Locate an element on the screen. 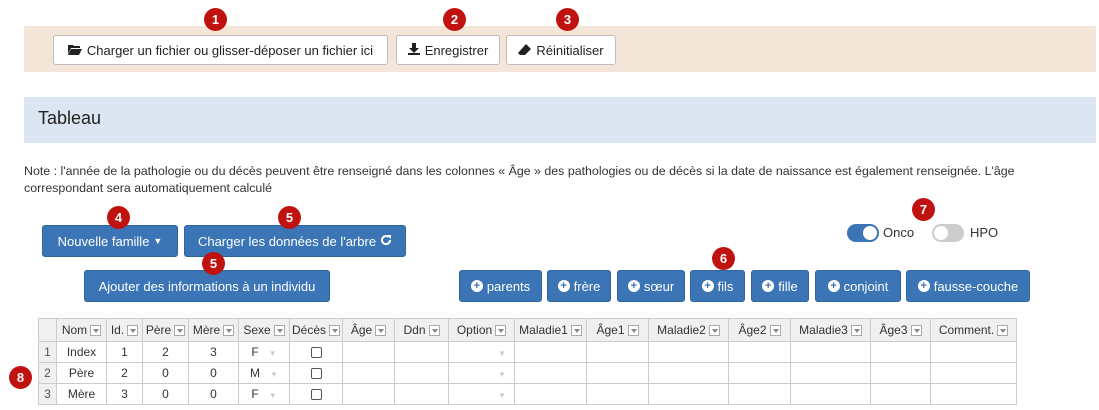  new-family-dropdown: Nouvelle famille ▼ is located at coordinates (110, 241).